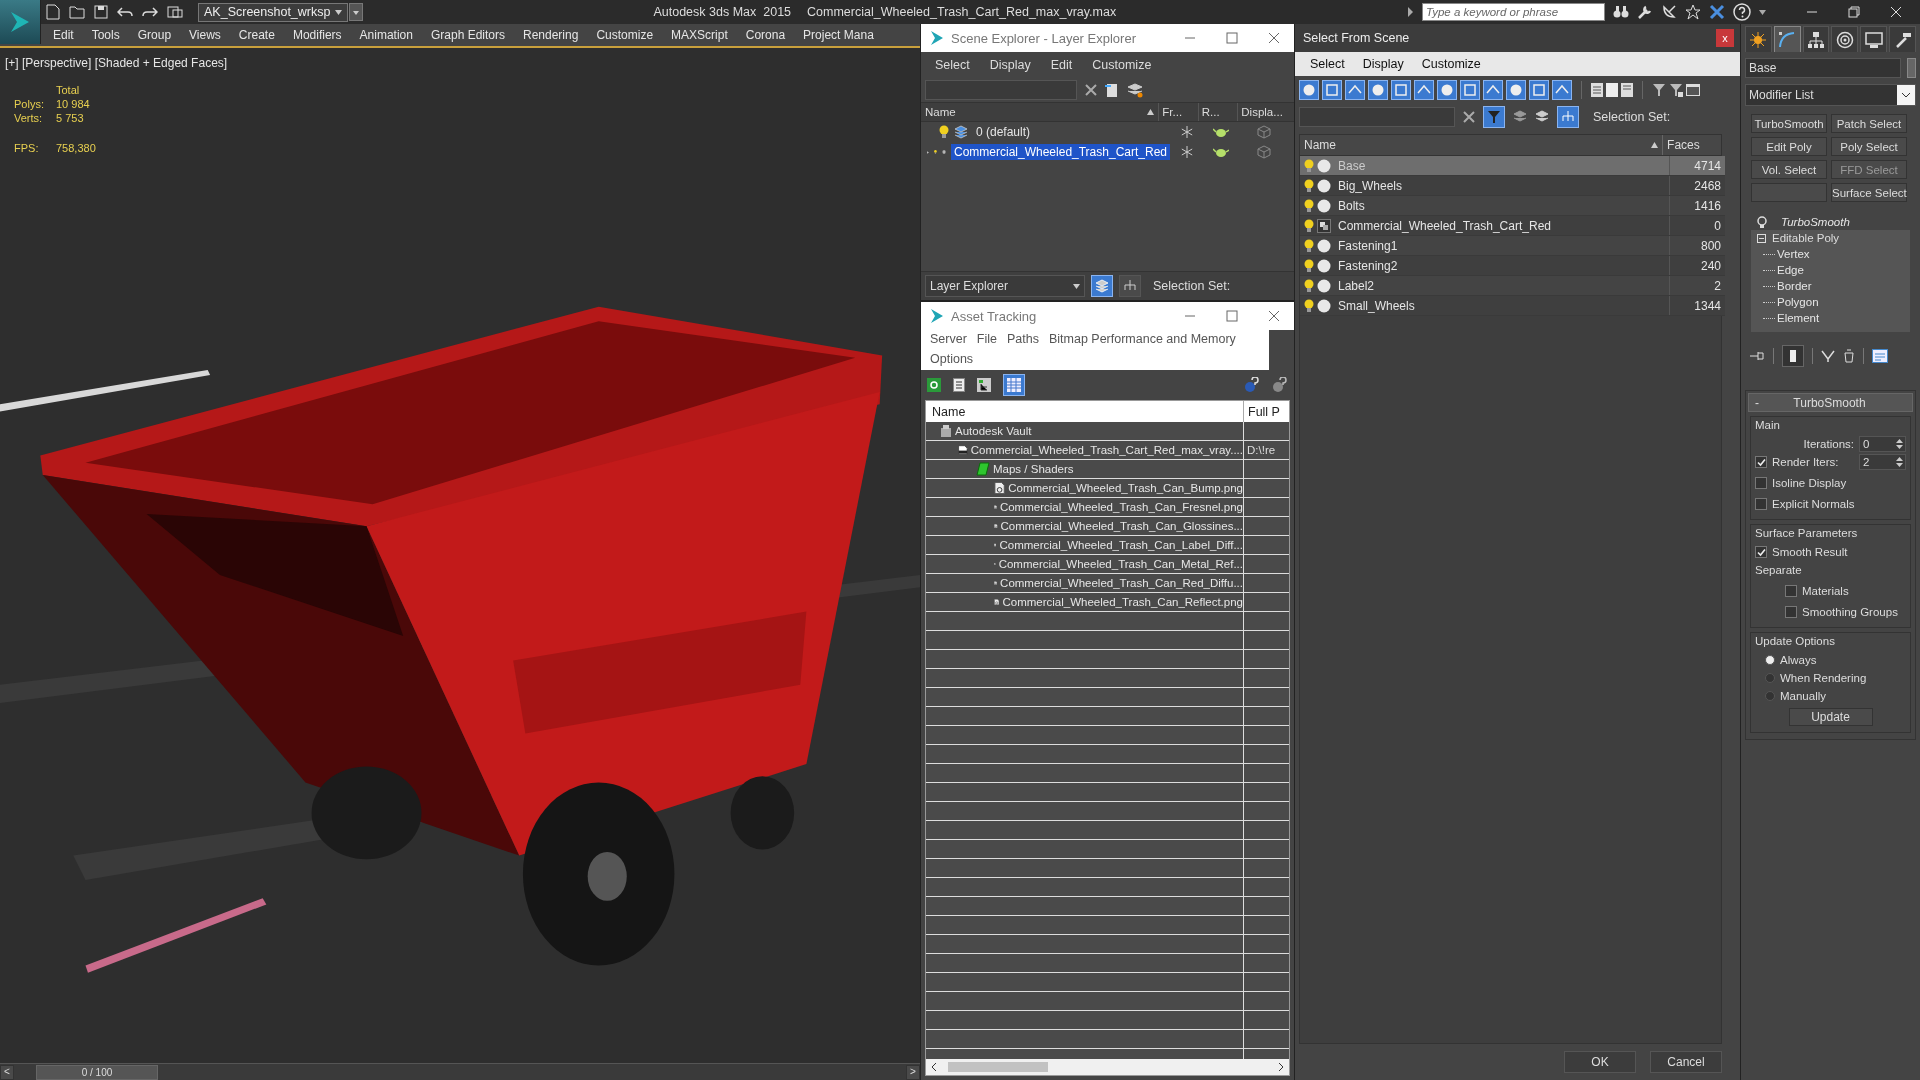 The width and height of the screenshot is (1920, 1080). Describe the element at coordinates (1686, 1062) in the screenshot. I see `dialog-button: Cancel` at that location.